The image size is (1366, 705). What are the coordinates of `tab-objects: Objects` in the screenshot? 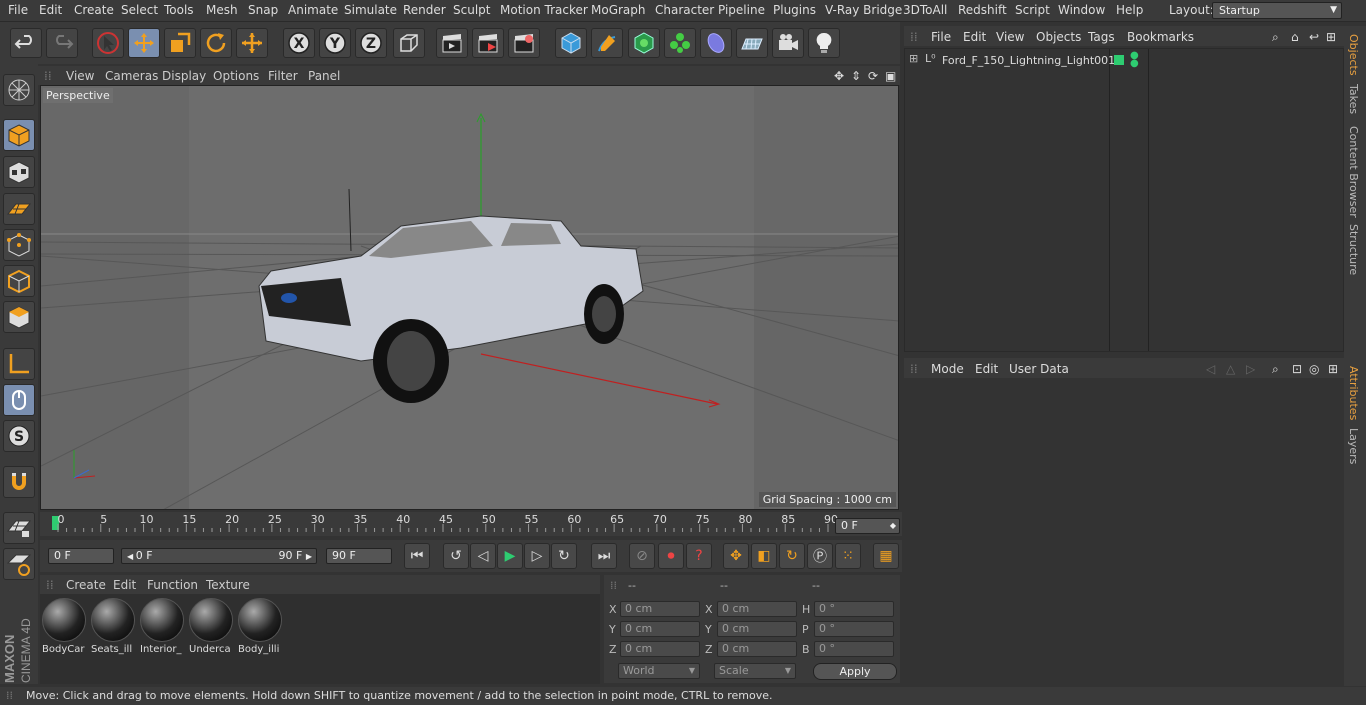 It's located at (1353, 55).